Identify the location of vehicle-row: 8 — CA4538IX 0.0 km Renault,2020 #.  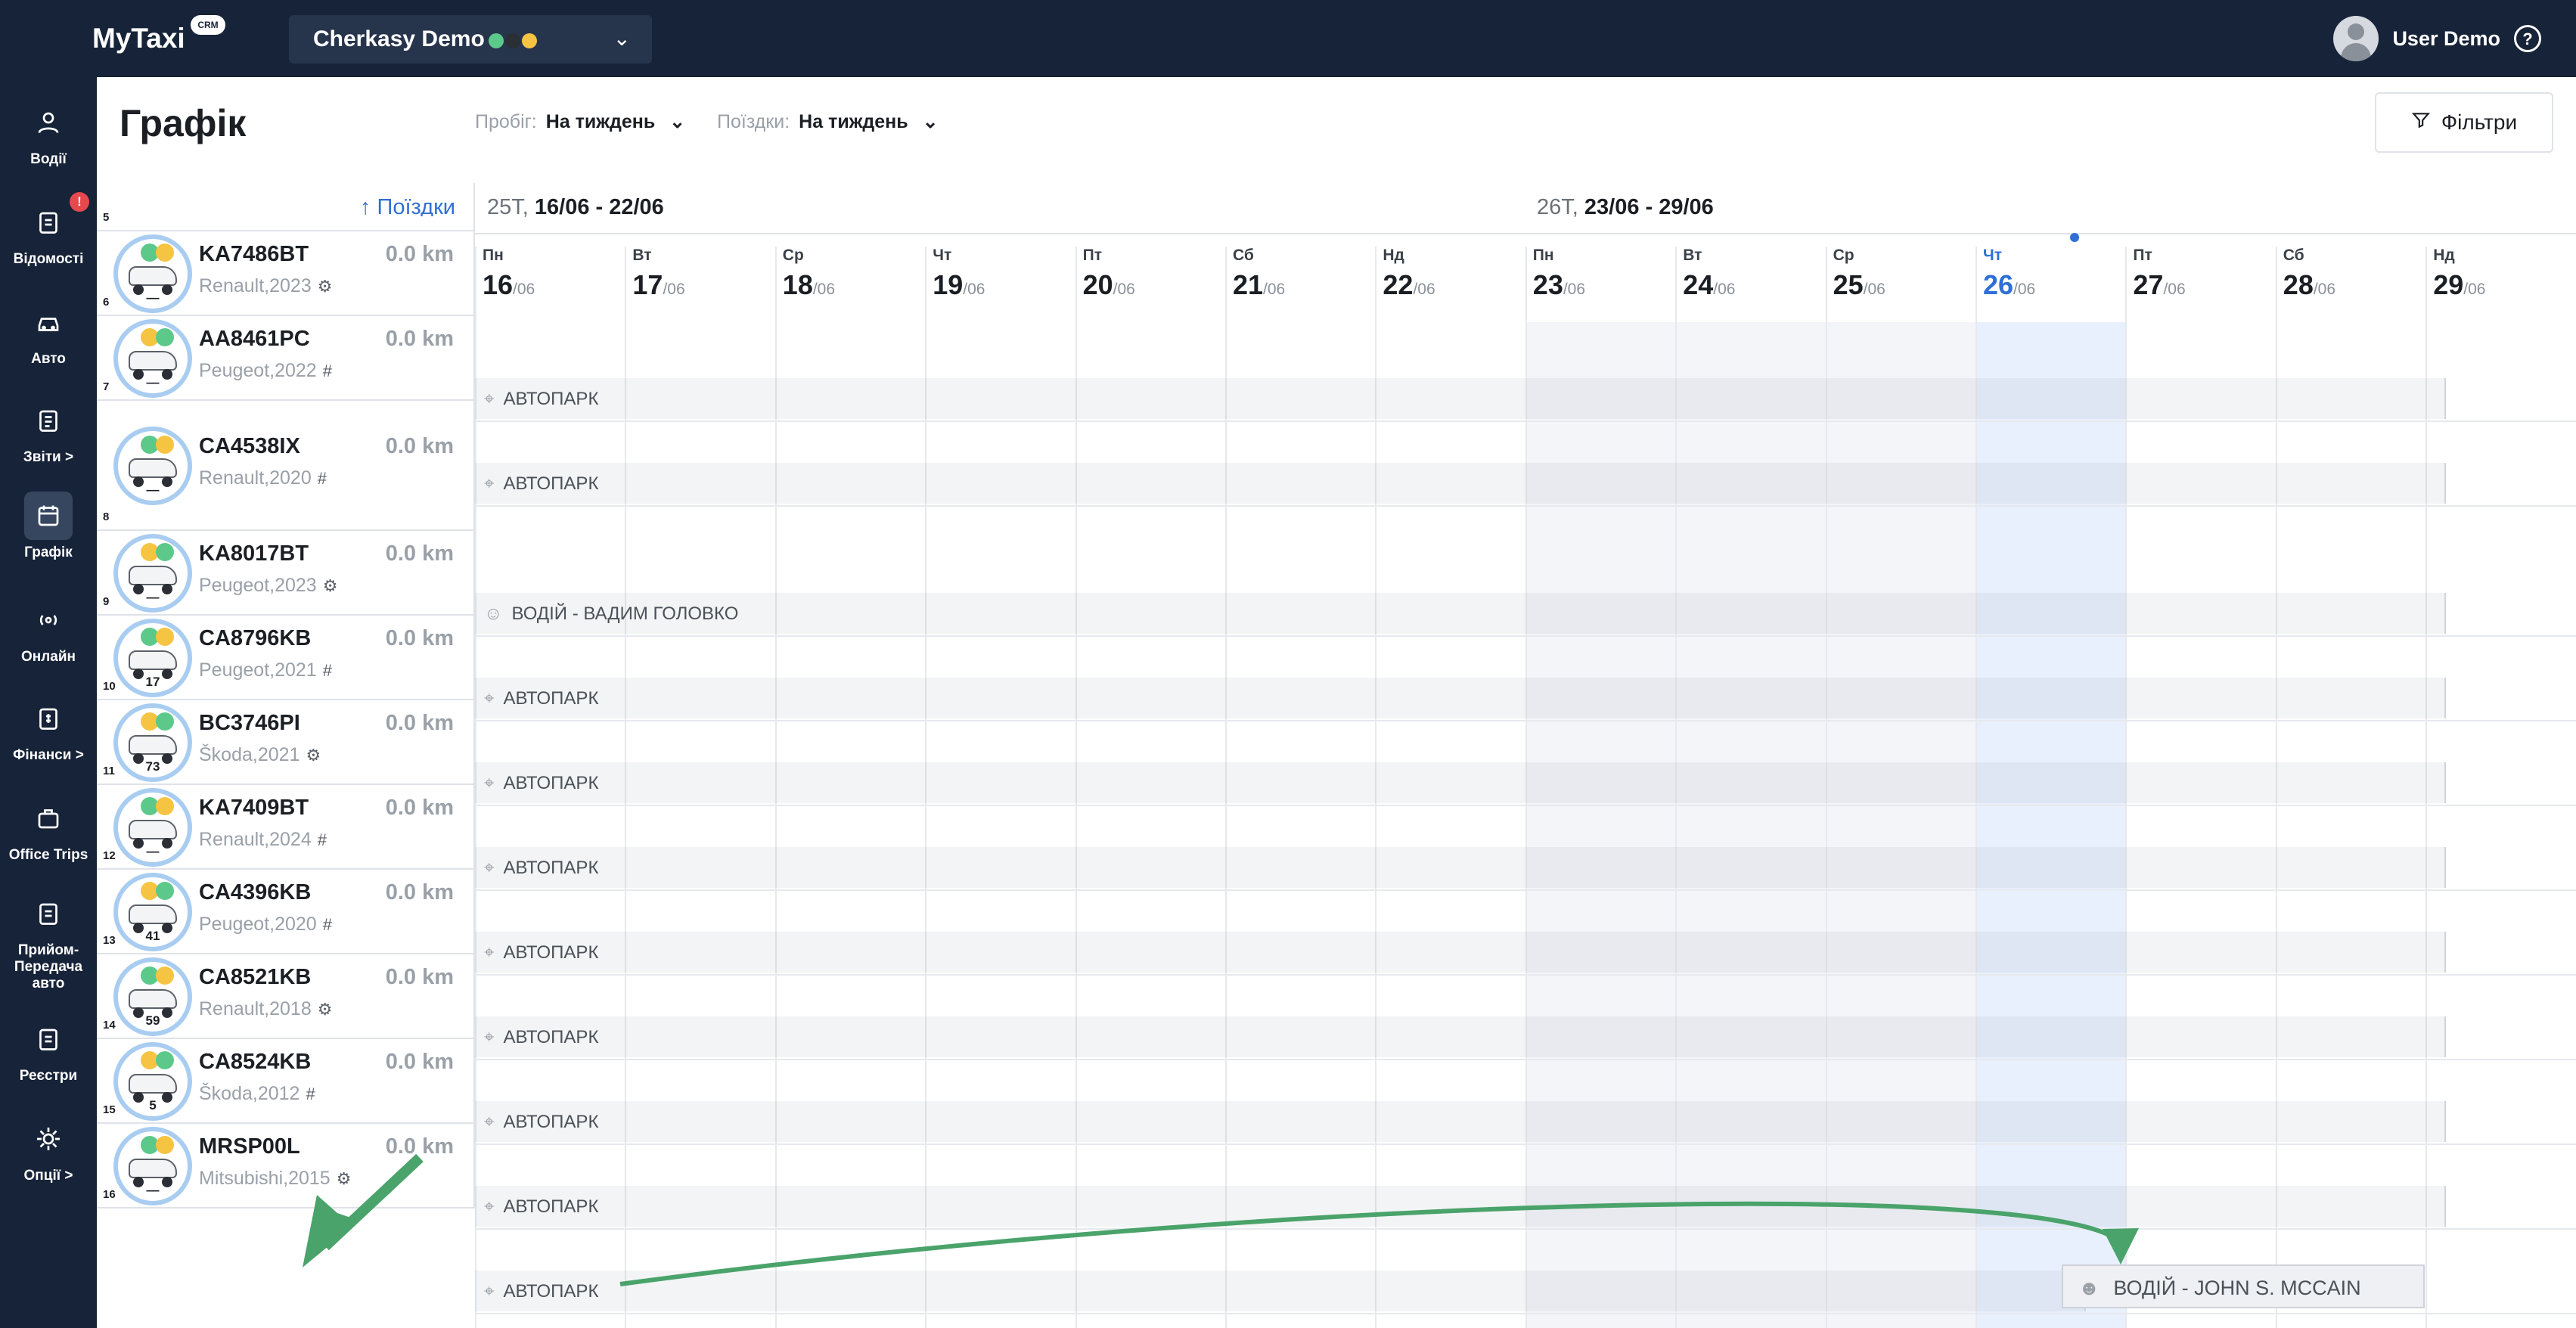
(286, 466).